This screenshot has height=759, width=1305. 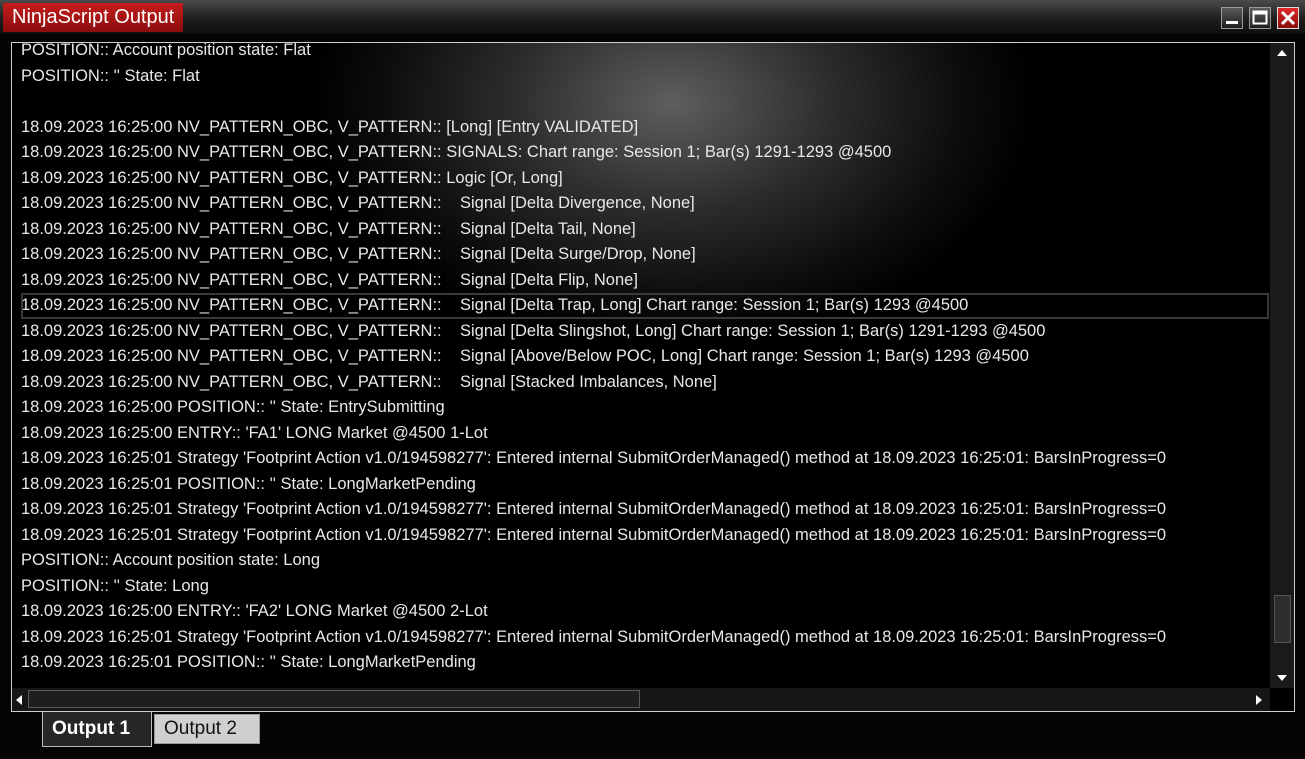 What do you see at coordinates (1282, 53) in the screenshot?
I see `scroll-up-icon` at bounding box center [1282, 53].